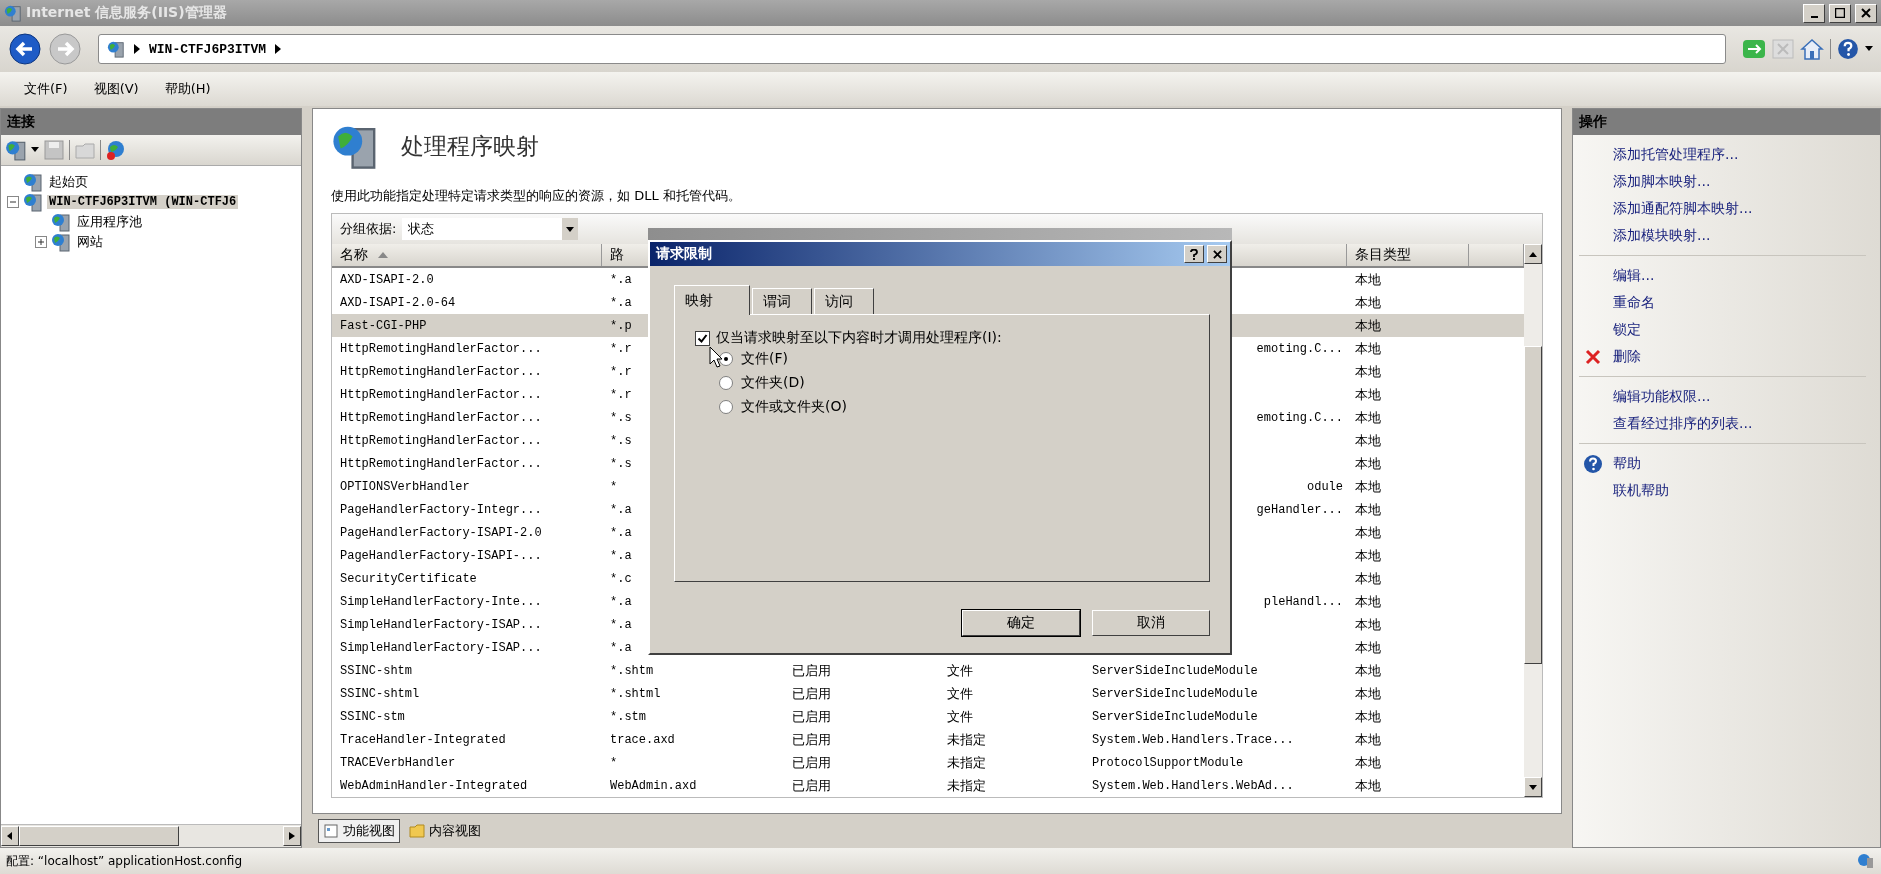 The height and width of the screenshot is (874, 1881). Describe the element at coordinates (380, 693) in the screenshot. I see `table-cell-text: SSINC-shtml` at that location.